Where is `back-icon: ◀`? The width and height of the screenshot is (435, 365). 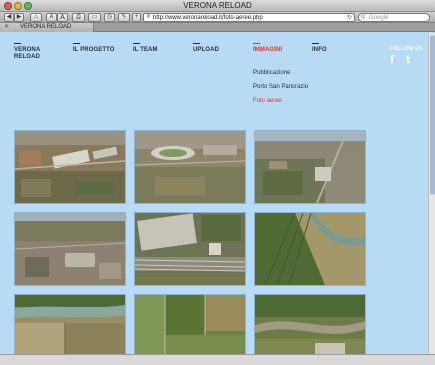 back-icon: ◀ is located at coordinates (9, 17).